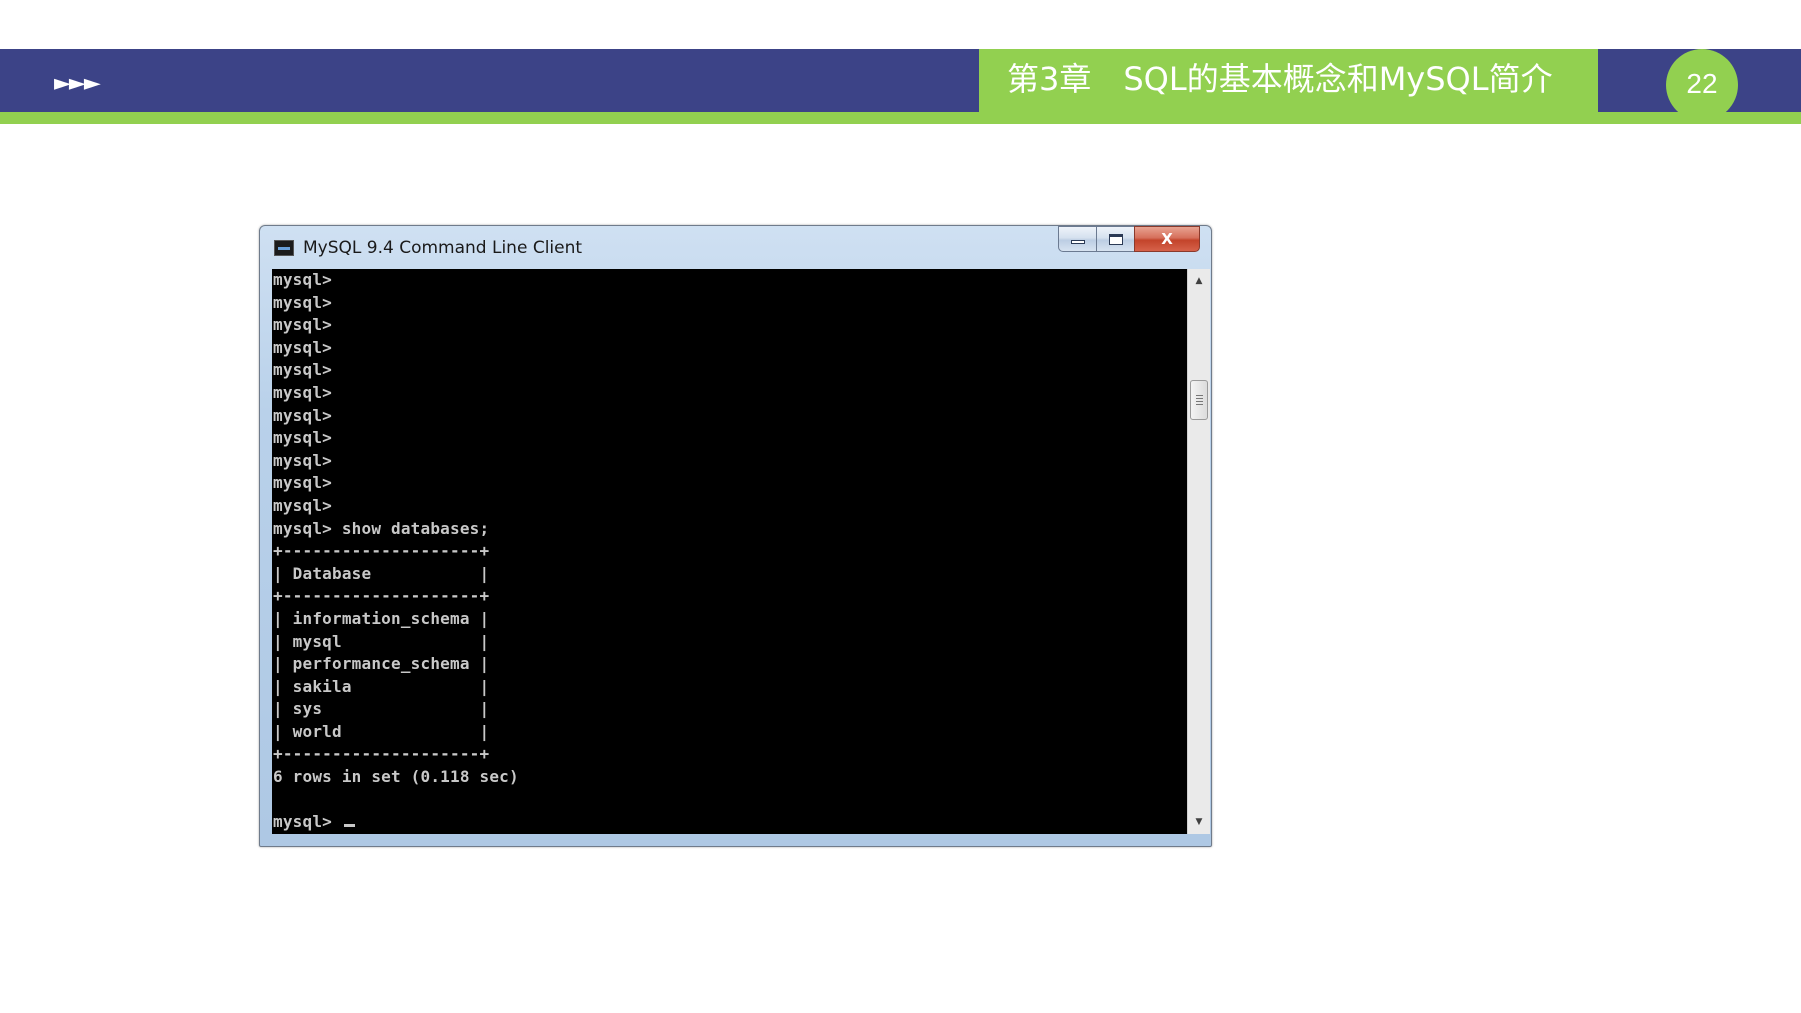 The height and width of the screenshot is (1013, 1801). Describe the element at coordinates (381, 709) in the screenshot. I see `console-line: | sys |` at that location.